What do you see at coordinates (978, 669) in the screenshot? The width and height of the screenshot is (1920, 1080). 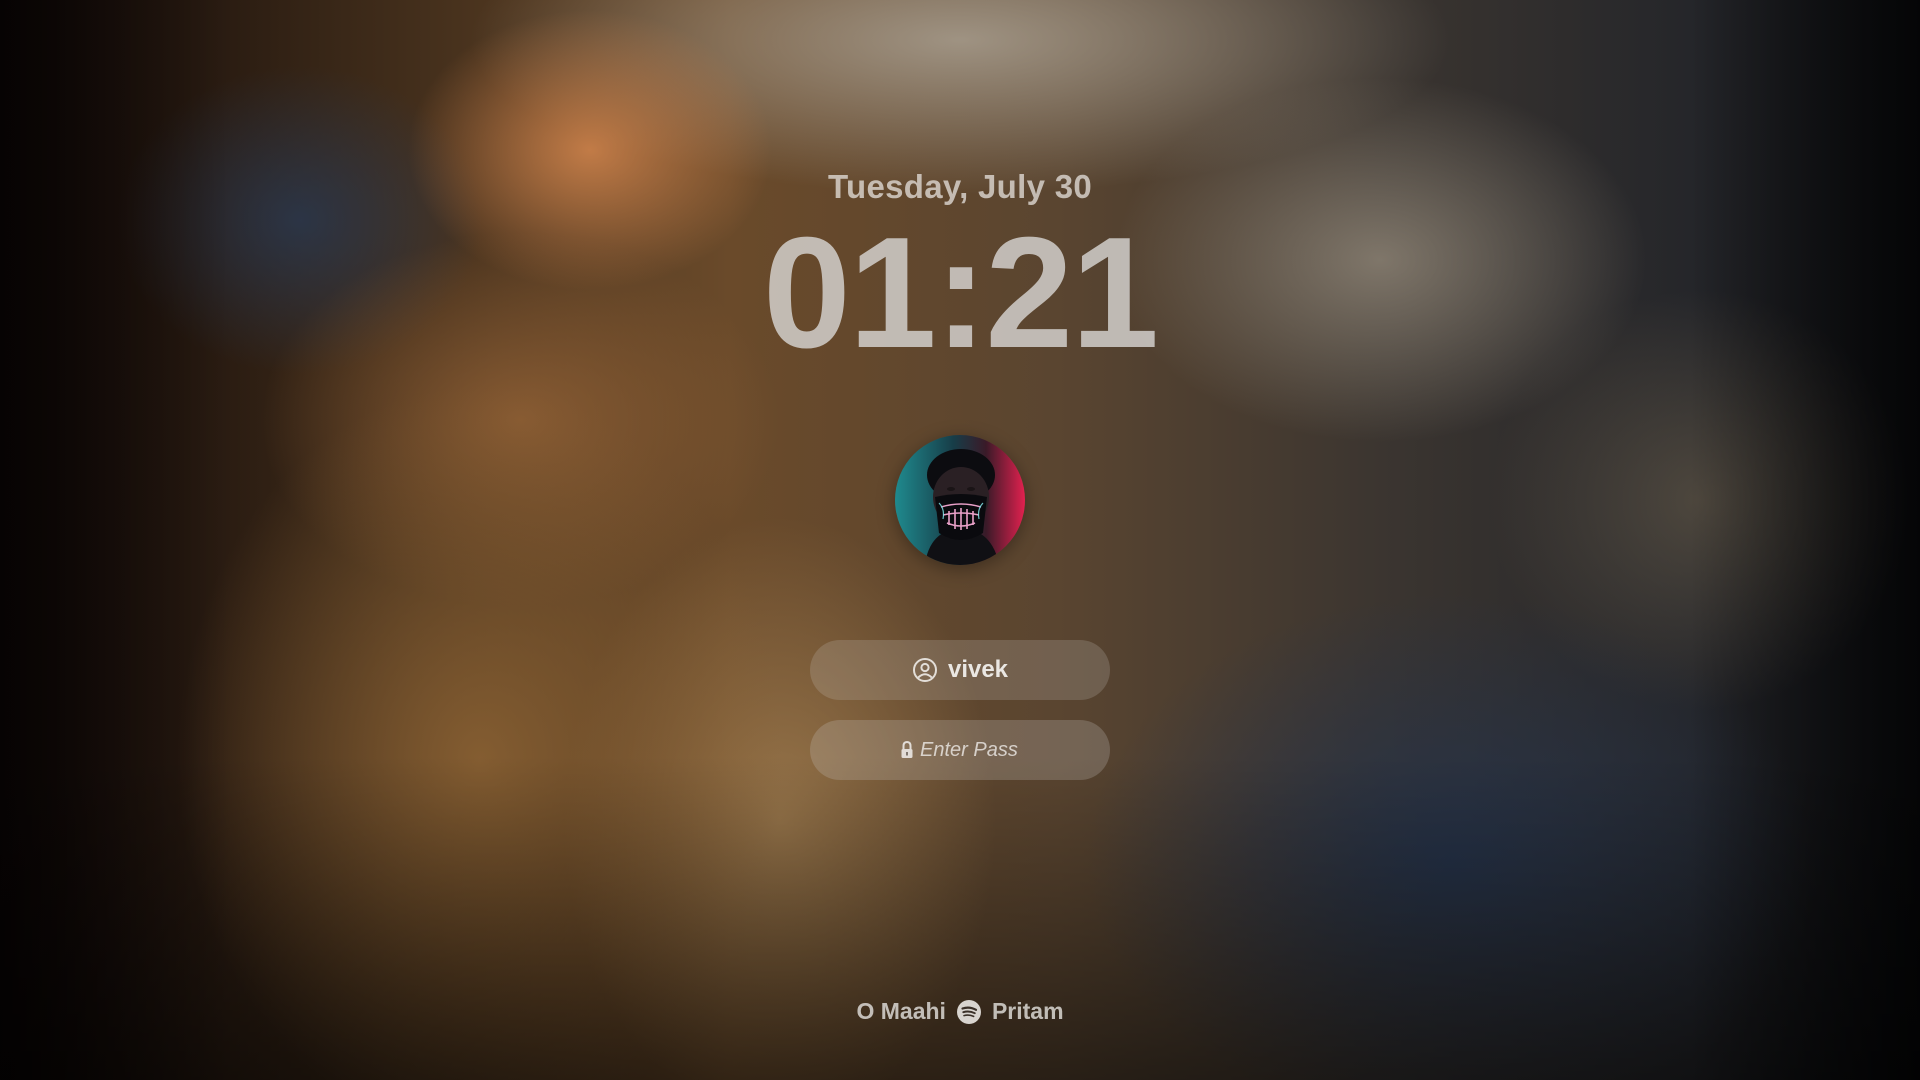 I see `user-name: vivek` at bounding box center [978, 669].